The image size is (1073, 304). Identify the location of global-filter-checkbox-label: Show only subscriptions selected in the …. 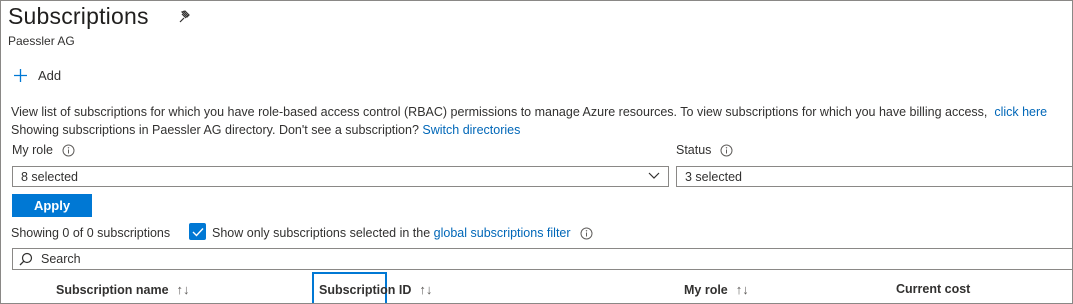
(402, 233).